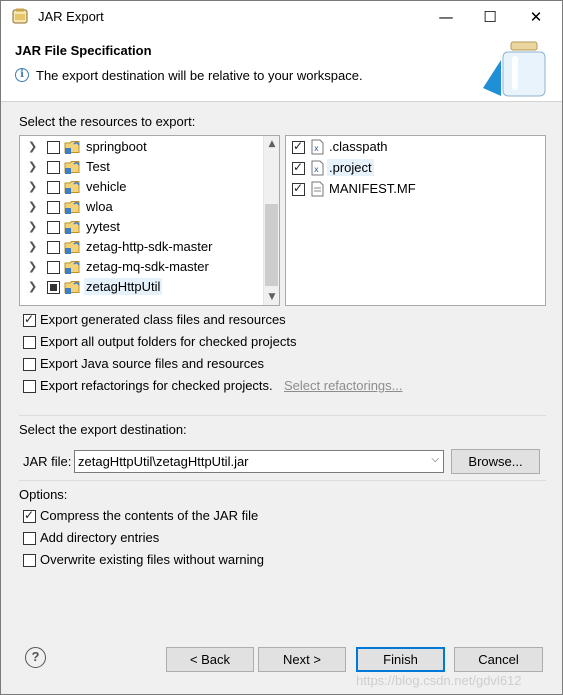 The height and width of the screenshot is (695, 563). Describe the element at coordinates (142, 167) in the screenshot. I see `tree-item: ❯ Test` at that location.